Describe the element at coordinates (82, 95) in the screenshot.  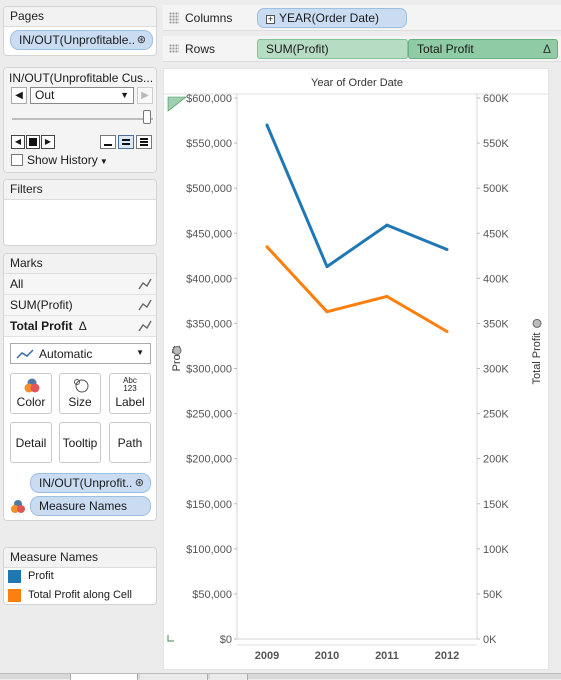
I see `page-select: Out ▼` at that location.